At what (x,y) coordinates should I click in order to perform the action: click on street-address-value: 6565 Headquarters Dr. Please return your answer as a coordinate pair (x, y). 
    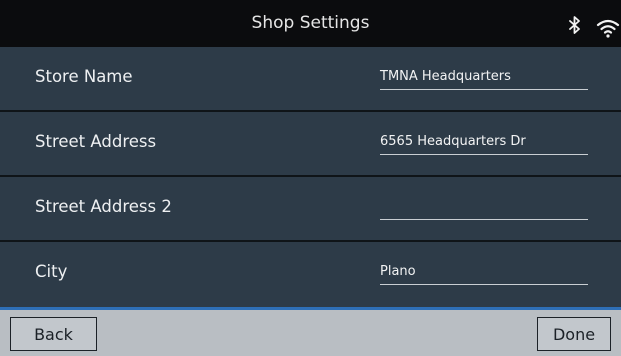
    Looking at the image, I should click on (453, 141).